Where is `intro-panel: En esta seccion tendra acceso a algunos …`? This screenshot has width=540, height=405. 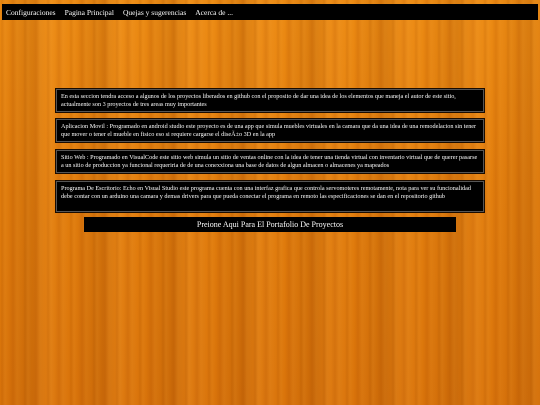 intro-panel: En esta seccion tendra acceso a algunos … is located at coordinates (270, 100).